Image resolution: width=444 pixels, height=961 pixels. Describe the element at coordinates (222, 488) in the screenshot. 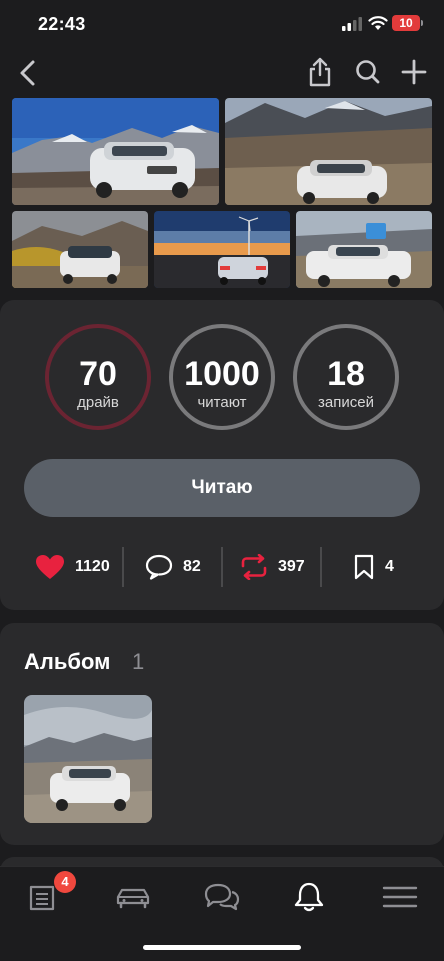

I see `following-button: Читаю` at that location.